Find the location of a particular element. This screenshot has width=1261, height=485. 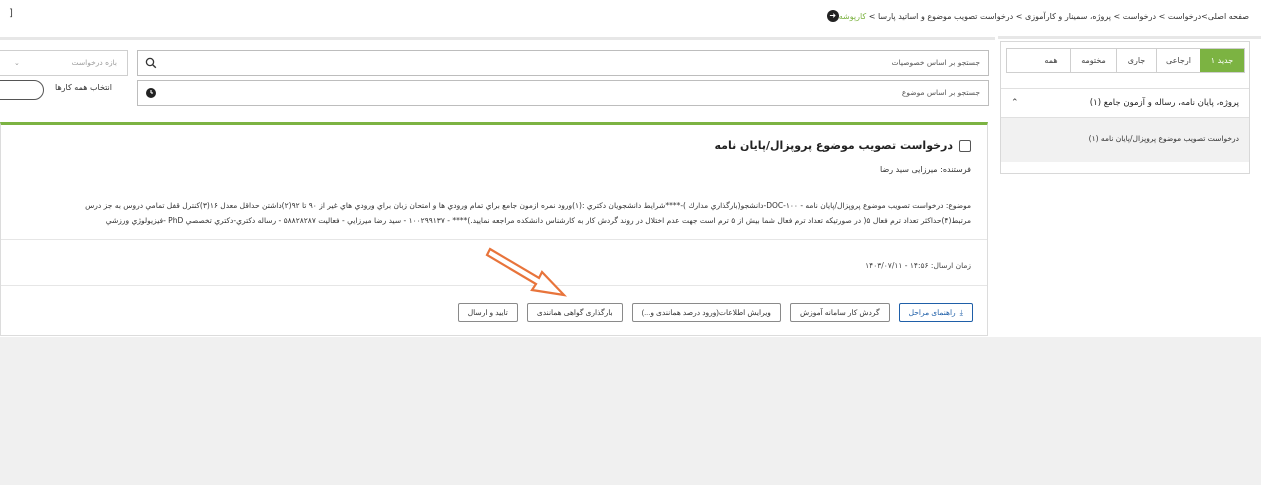

guide-button-label: راهنمای مراحل is located at coordinates (932, 312).